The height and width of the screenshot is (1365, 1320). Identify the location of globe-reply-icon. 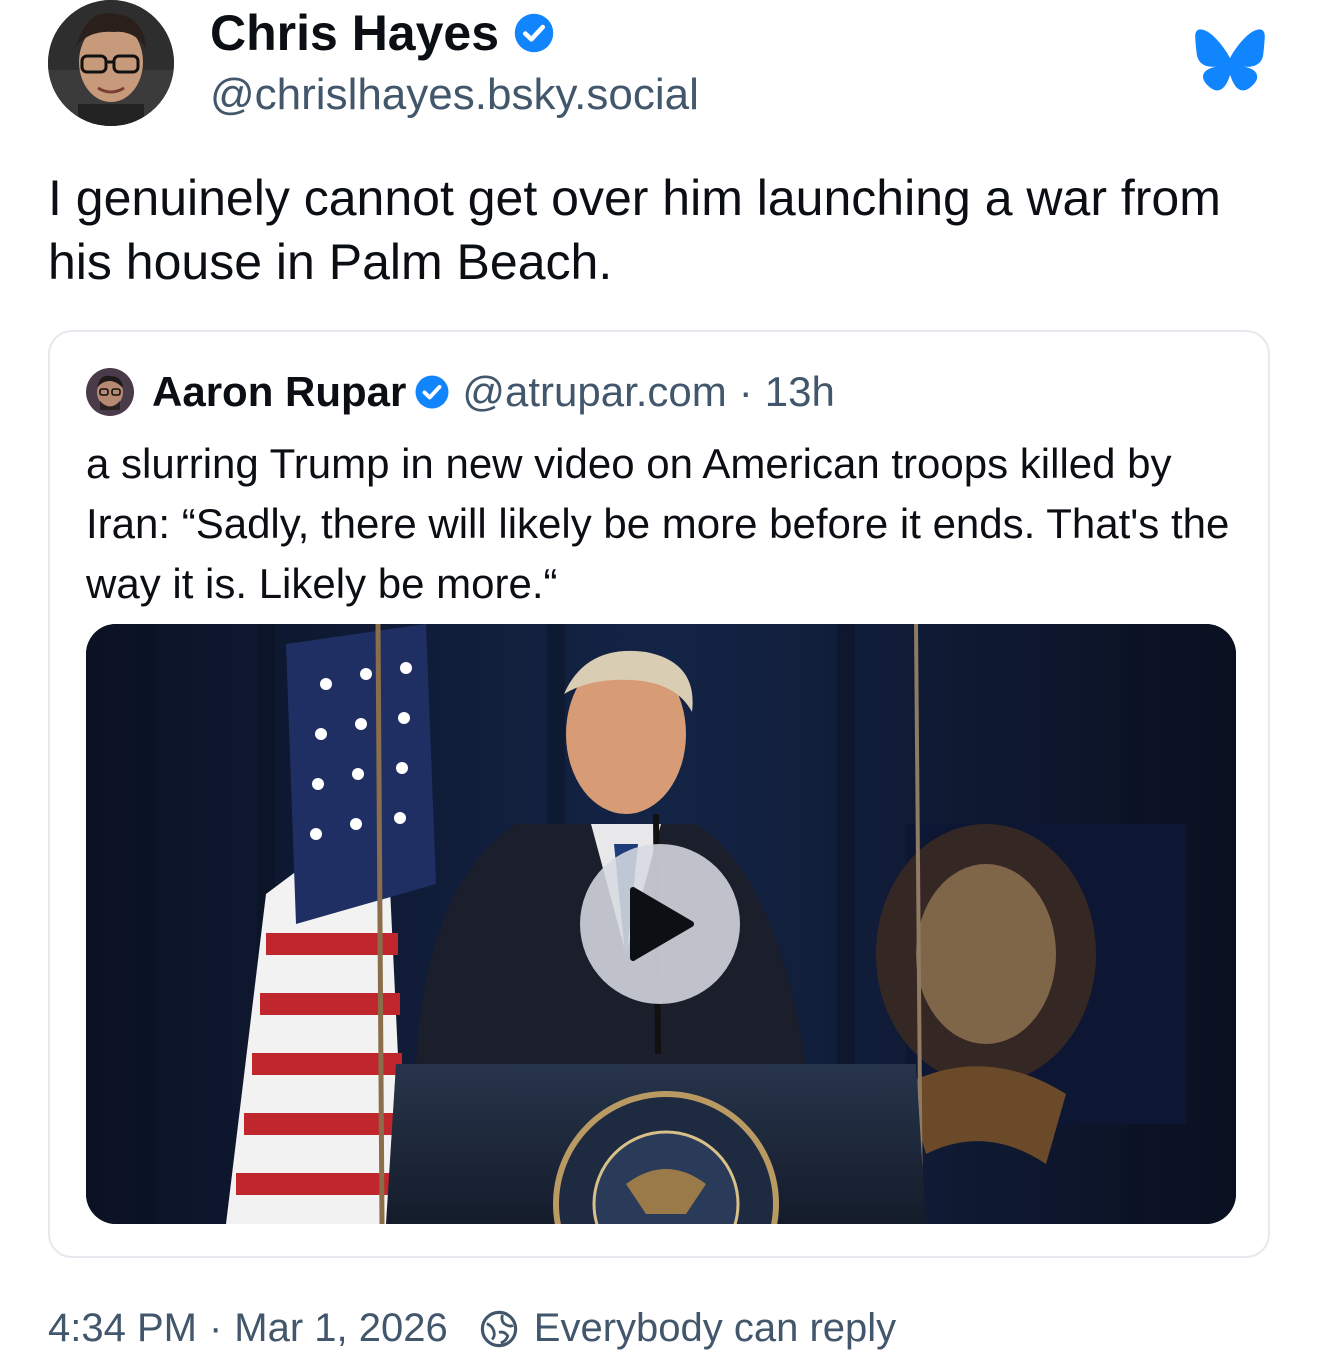
(498, 1328).